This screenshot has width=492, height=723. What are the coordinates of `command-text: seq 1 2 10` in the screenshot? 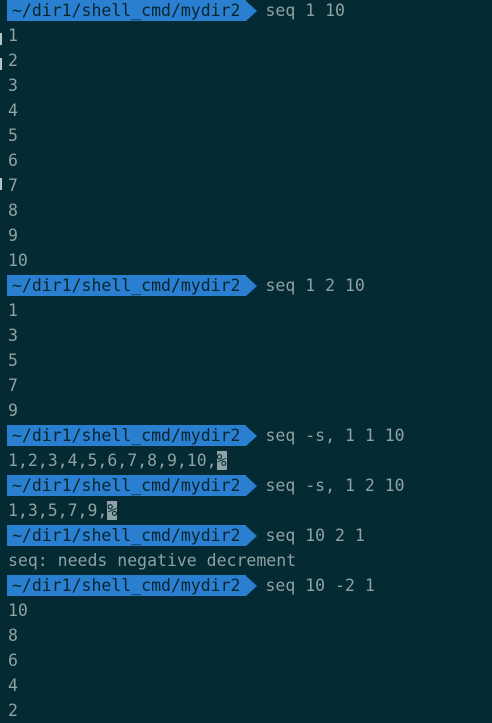 It's located at (315, 285).